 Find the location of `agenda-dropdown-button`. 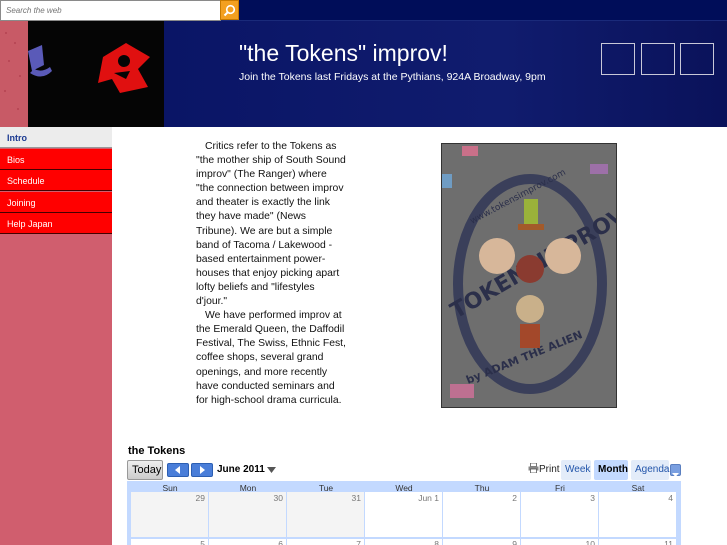

agenda-dropdown-button is located at coordinates (675, 470).